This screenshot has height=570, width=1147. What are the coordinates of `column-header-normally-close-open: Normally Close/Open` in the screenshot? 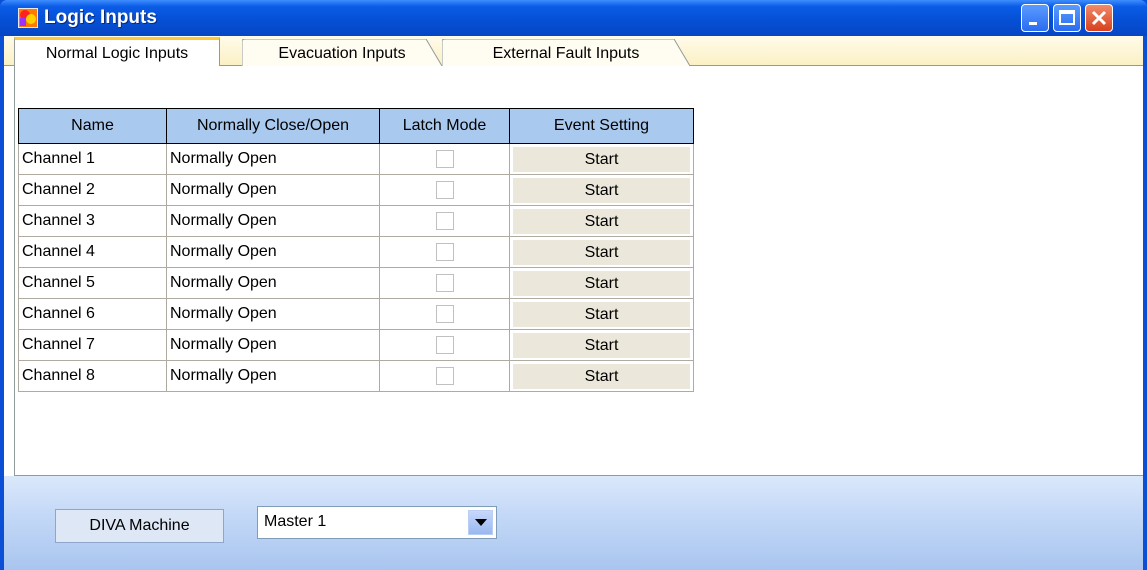 It's located at (273, 126).